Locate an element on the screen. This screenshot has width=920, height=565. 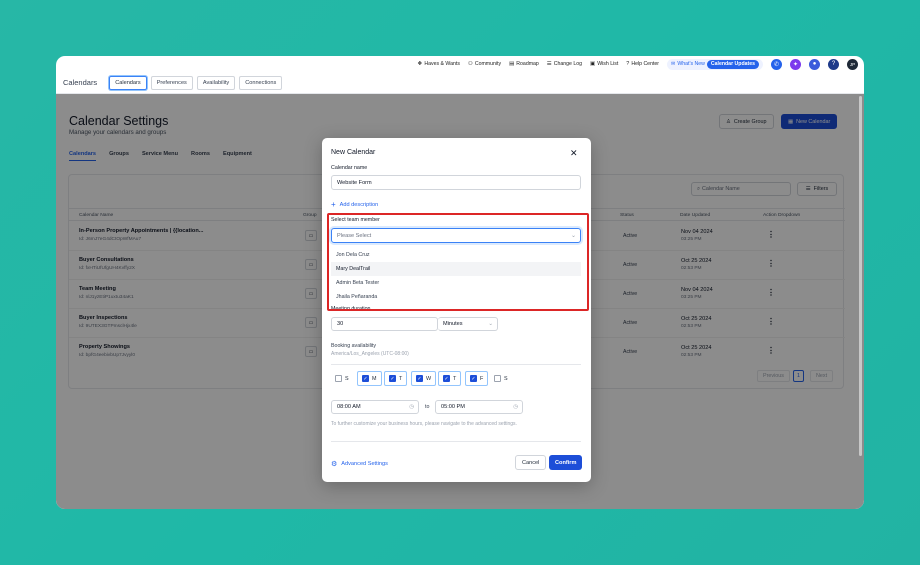
day-toggle-friday: ✓ F is located at coordinates (477, 378).